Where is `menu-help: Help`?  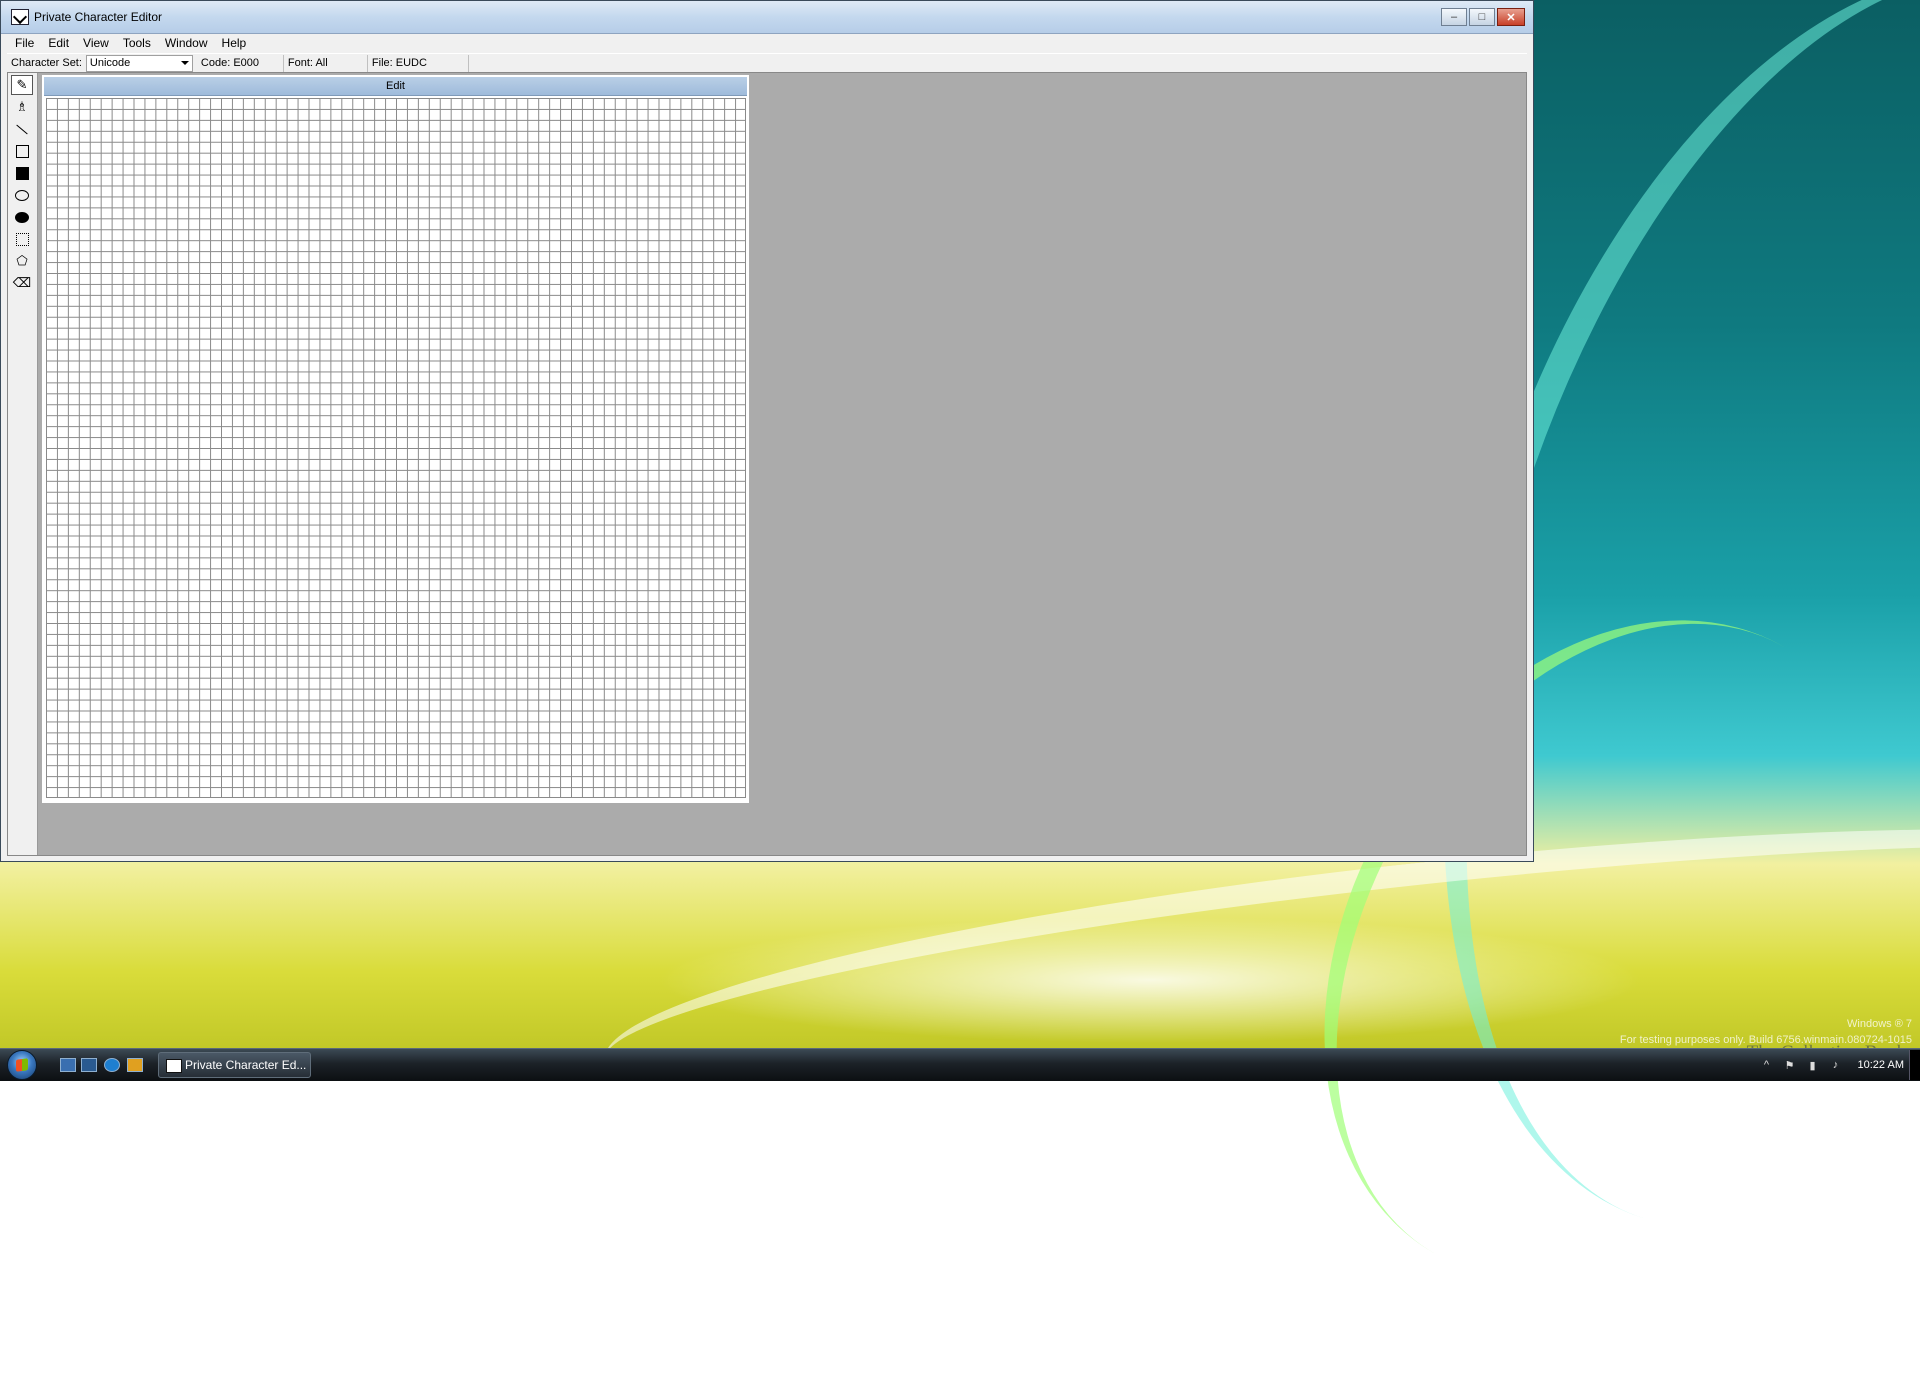
menu-help: Help is located at coordinates (234, 43).